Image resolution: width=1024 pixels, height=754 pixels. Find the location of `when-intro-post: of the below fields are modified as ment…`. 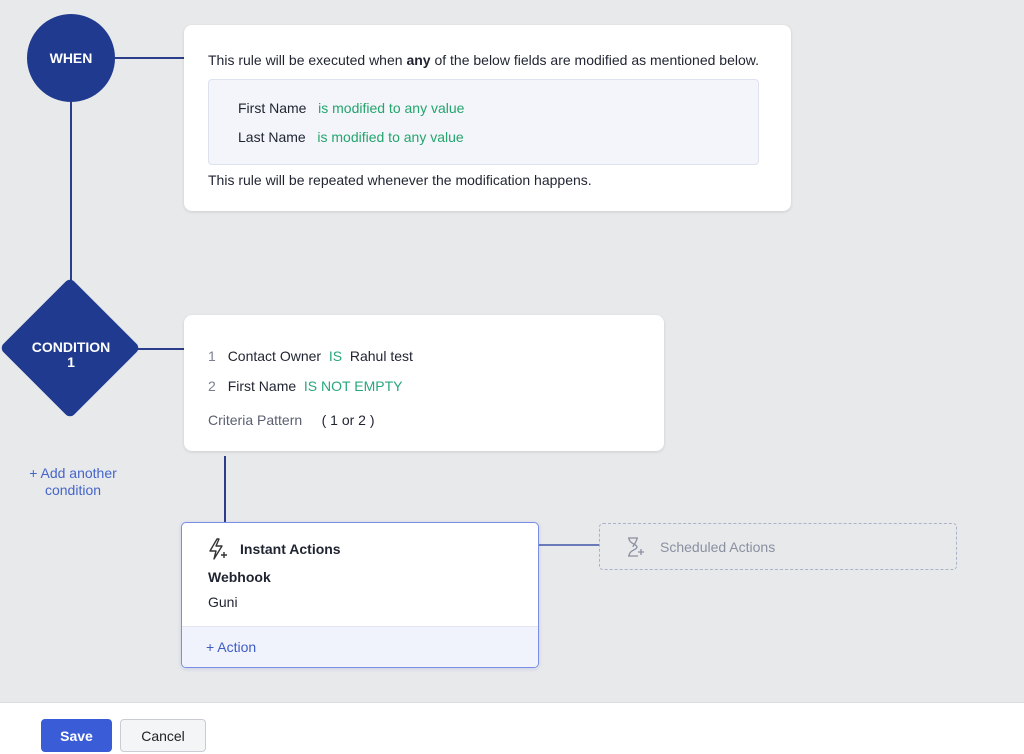

when-intro-post: of the below fields are modified as ment… is located at coordinates (594, 60).